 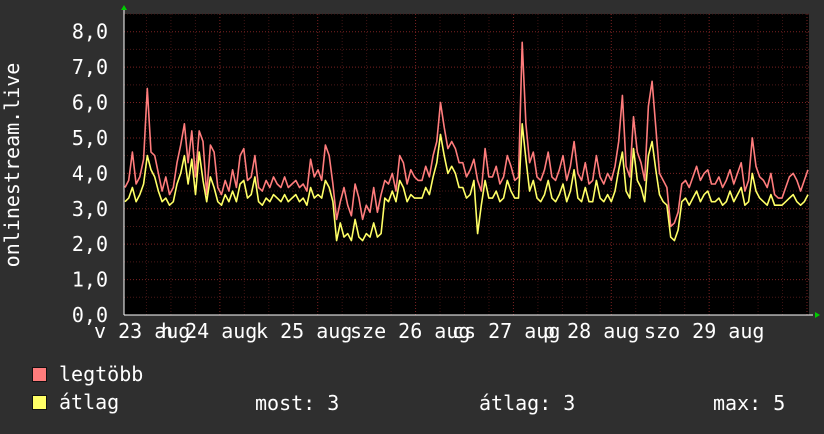 I want to click on legend-item-avg: átlag, so click(x=75, y=402).